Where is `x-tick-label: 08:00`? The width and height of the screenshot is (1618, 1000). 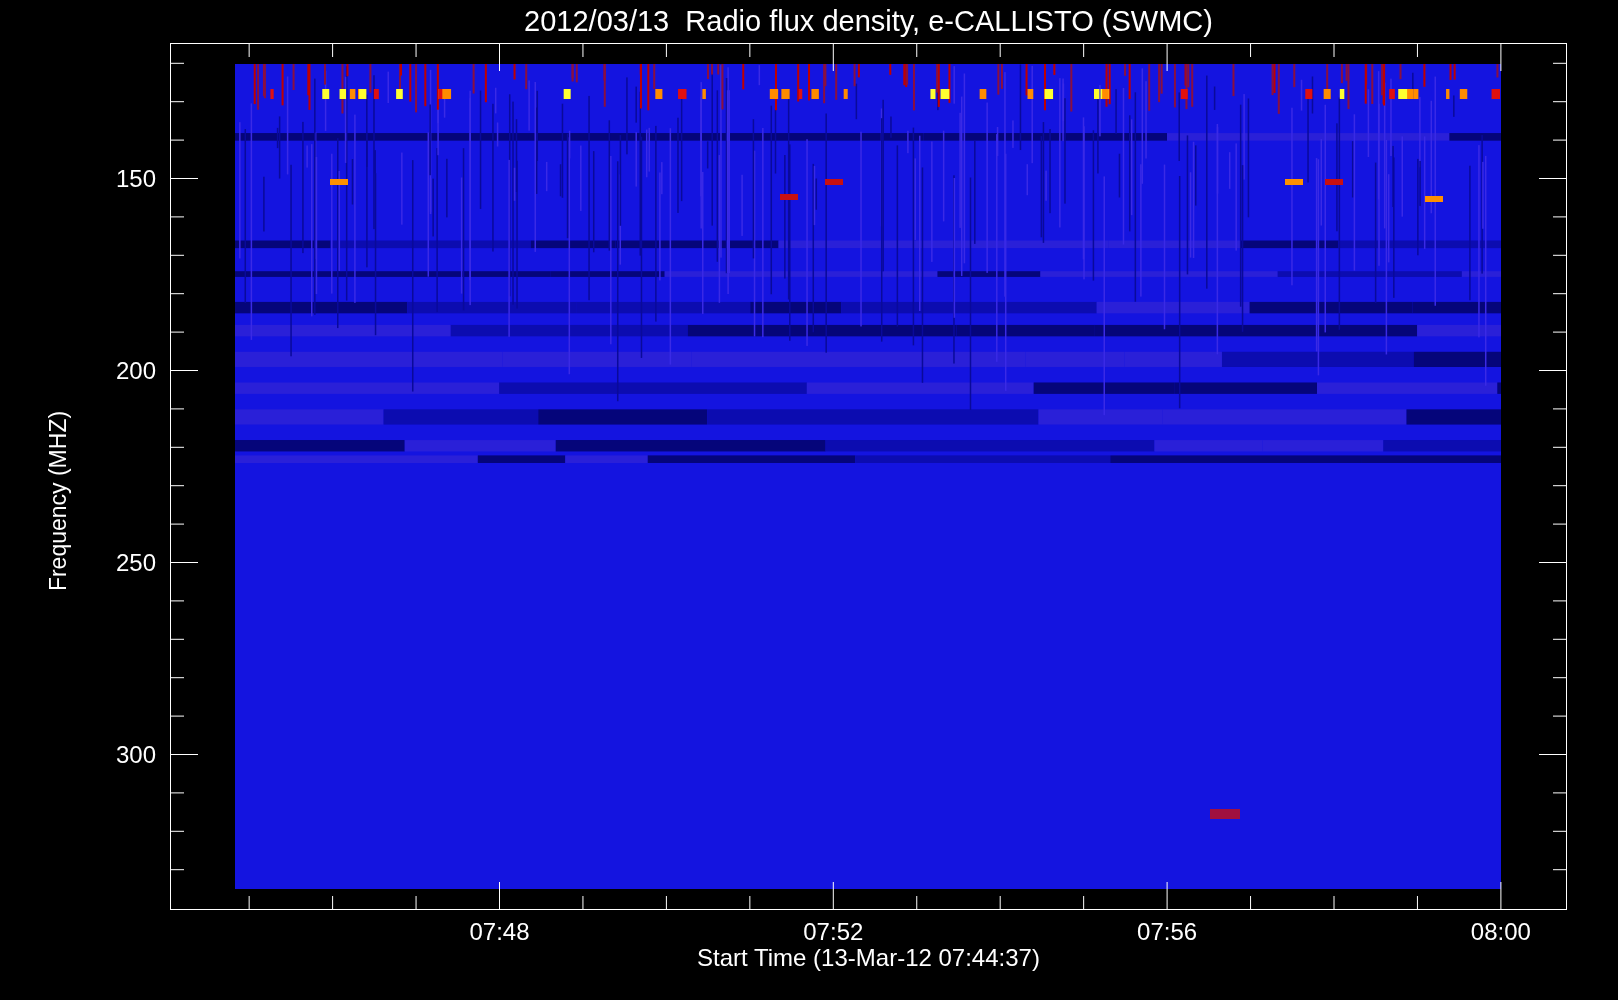
x-tick-label: 08:00 is located at coordinates (1500, 932).